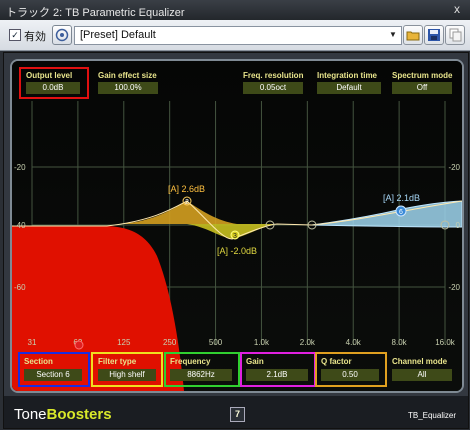 This screenshot has height=430, width=470. What do you see at coordinates (401, 212) in the screenshot?
I see `band6-node-label: 6` at bounding box center [401, 212].